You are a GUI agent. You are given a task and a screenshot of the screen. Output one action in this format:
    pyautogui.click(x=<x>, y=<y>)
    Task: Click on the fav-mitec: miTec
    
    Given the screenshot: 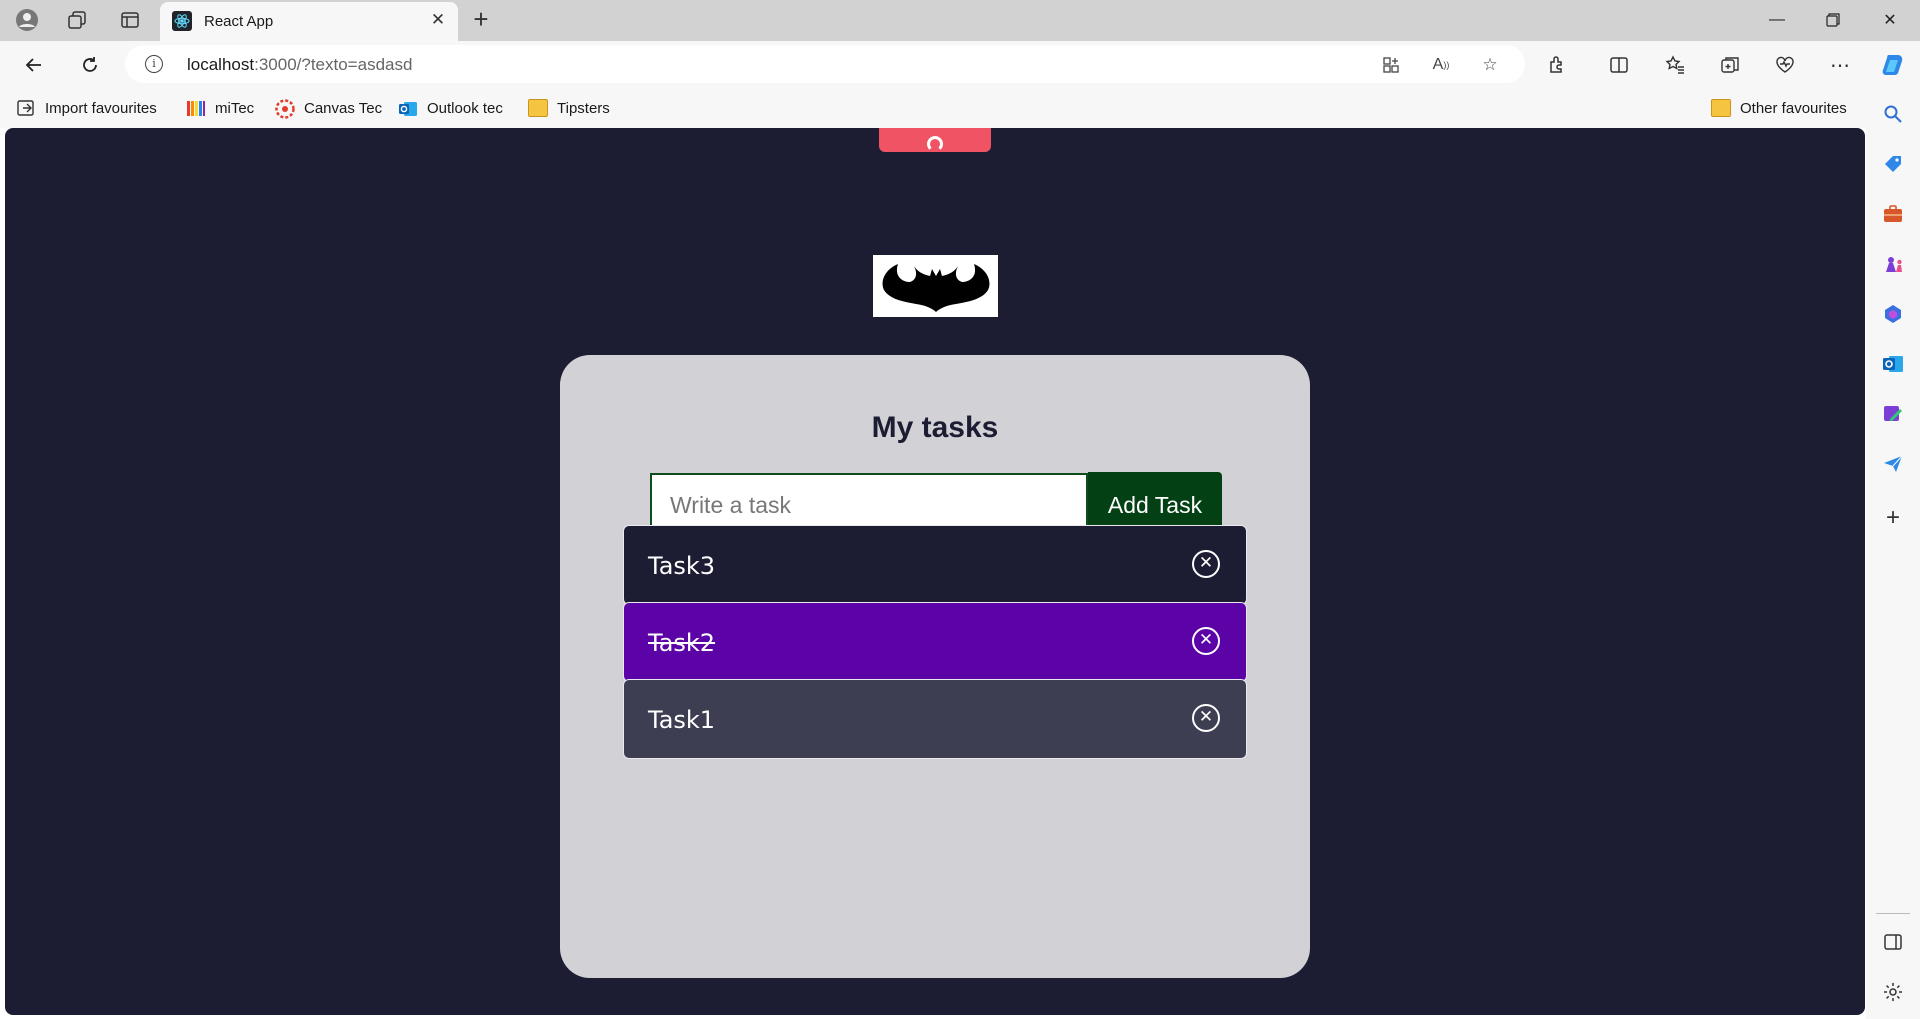 What is the action you would take?
    pyautogui.click(x=220, y=108)
    